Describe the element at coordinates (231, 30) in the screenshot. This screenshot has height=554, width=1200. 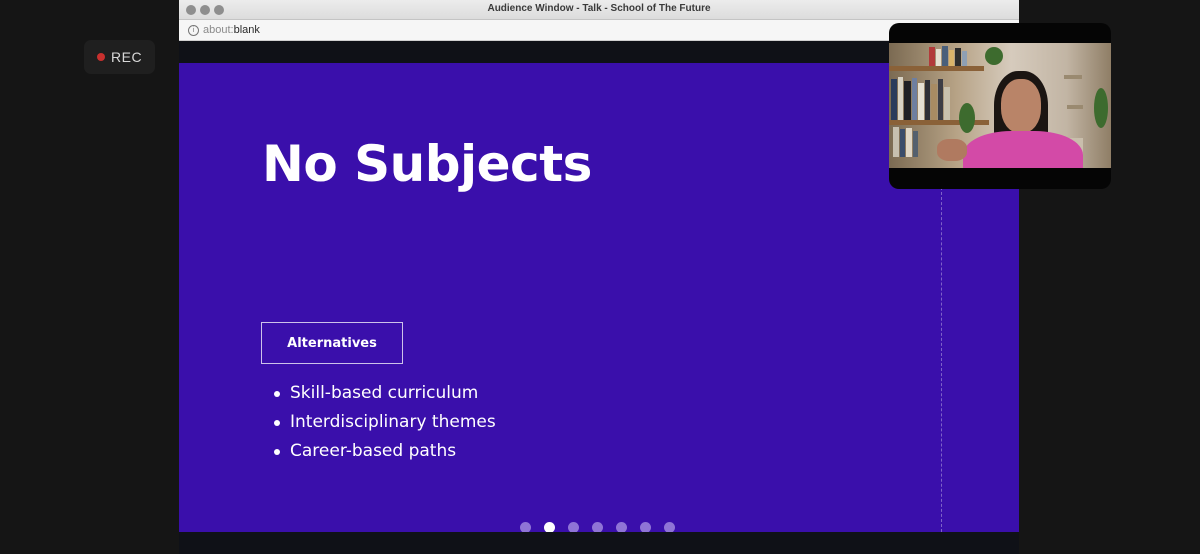
I see `url-text: about:blank` at that location.